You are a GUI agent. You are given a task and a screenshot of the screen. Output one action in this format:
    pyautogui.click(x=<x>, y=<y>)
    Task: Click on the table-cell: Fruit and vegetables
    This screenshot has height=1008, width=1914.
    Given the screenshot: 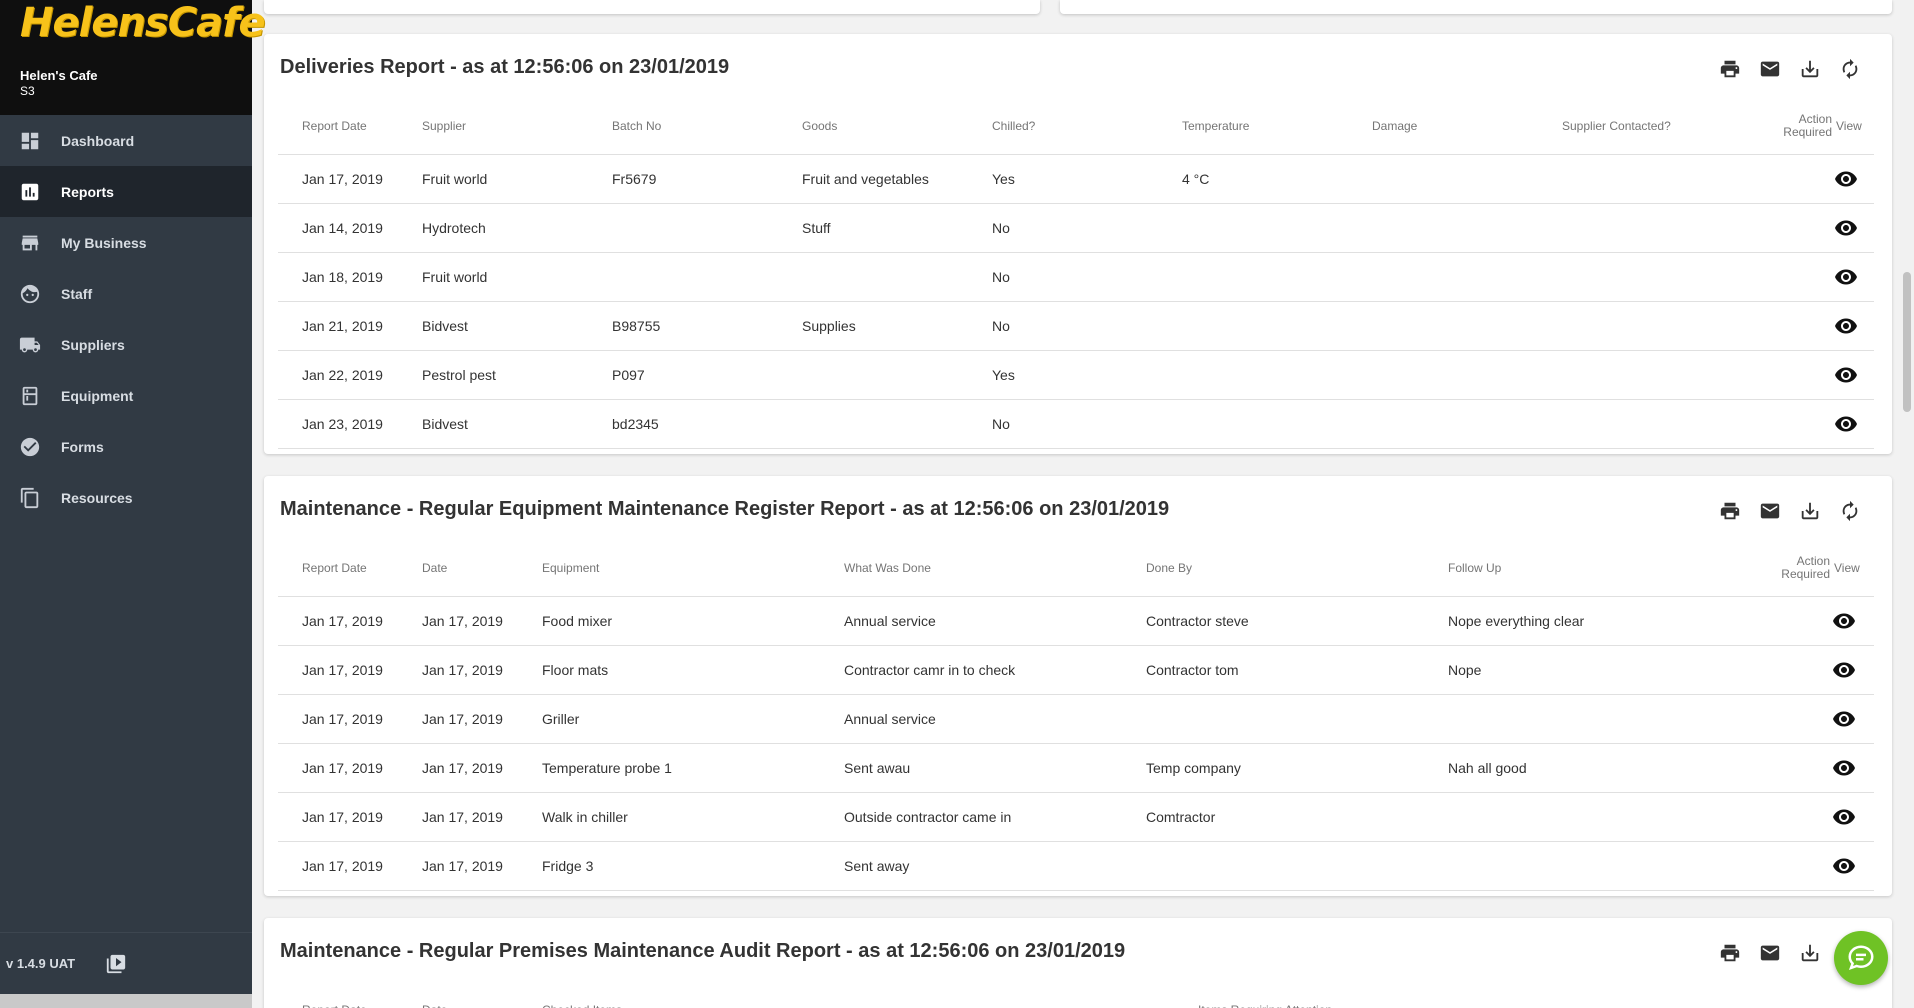 What is the action you would take?
    pyautogui.click(x=873, y=179)
    